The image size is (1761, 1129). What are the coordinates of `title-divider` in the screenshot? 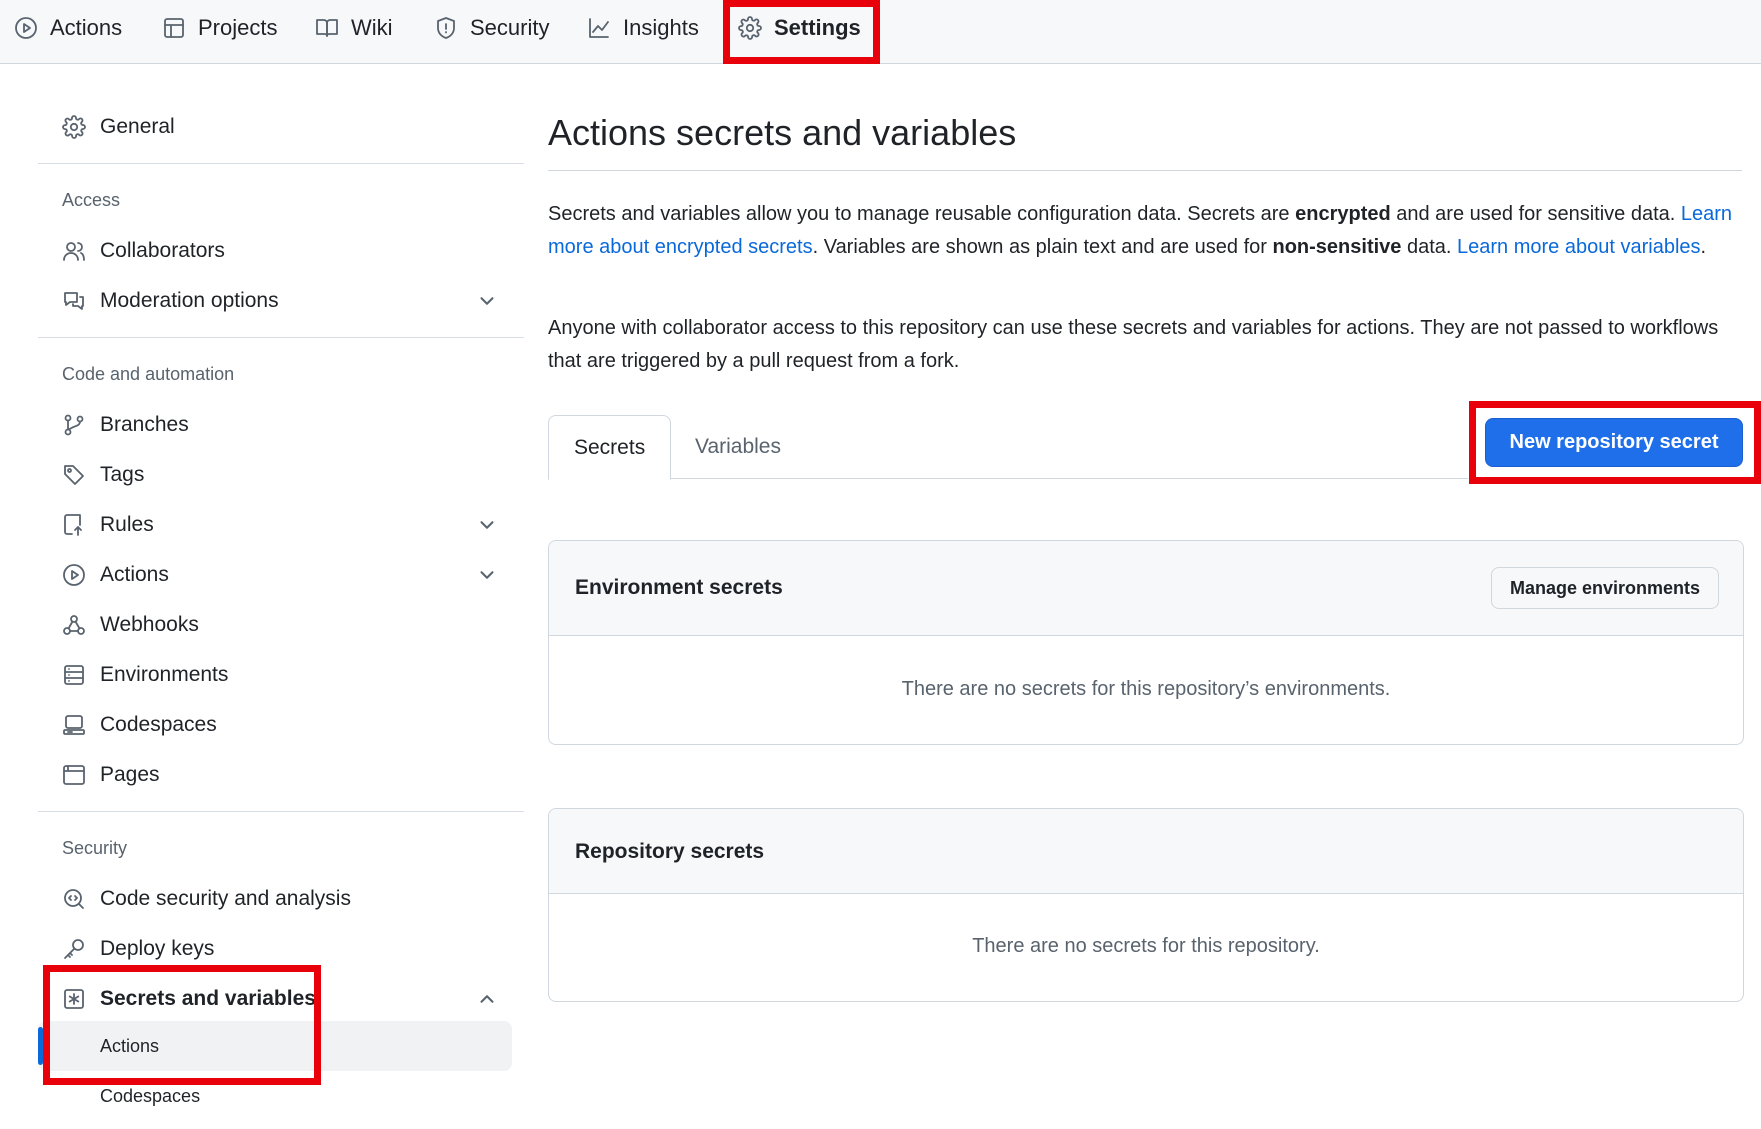 It's located at (1145, 170).